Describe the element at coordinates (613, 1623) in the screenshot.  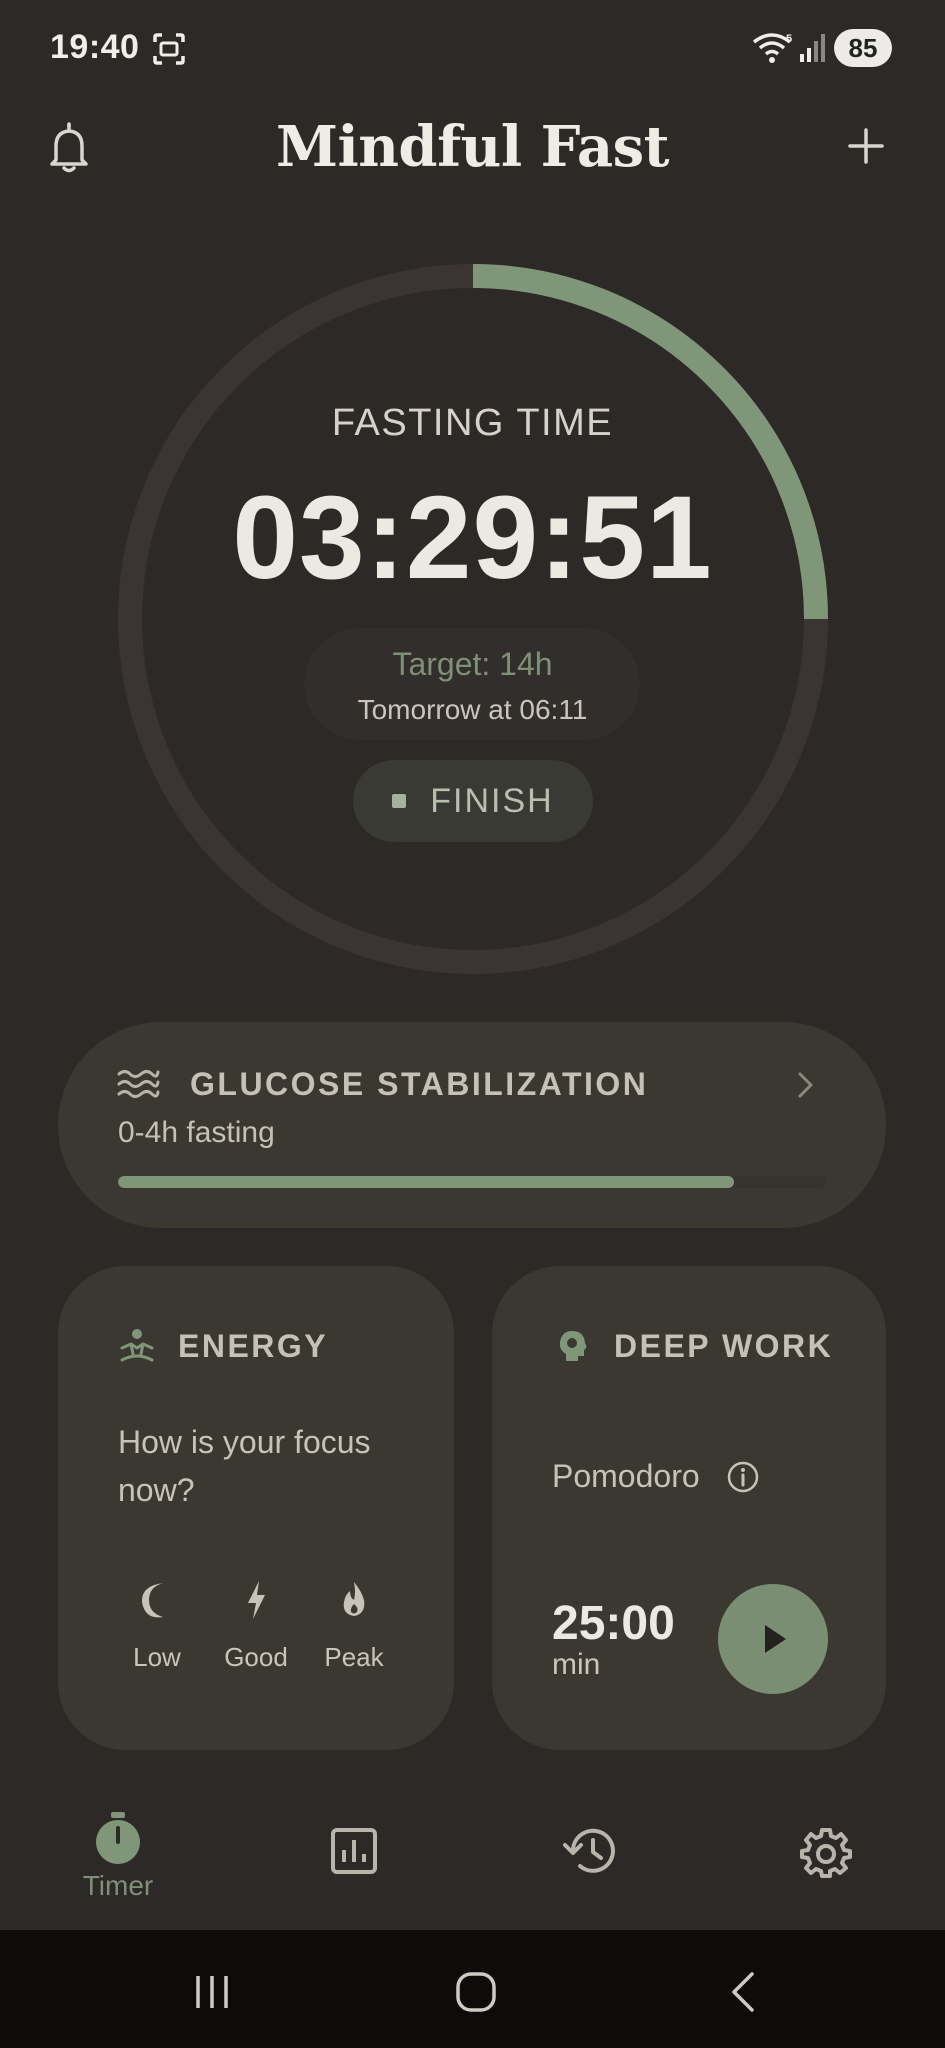
I see `pomodoro-duration: 25:00` at that location.